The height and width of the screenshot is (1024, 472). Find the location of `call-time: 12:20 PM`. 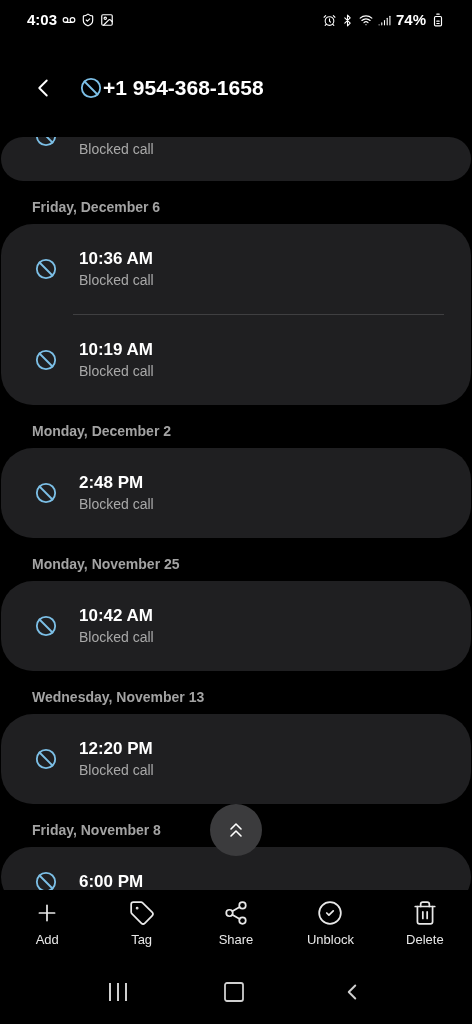

call-time: 12:20 PM is located at coordinates (116, 749).